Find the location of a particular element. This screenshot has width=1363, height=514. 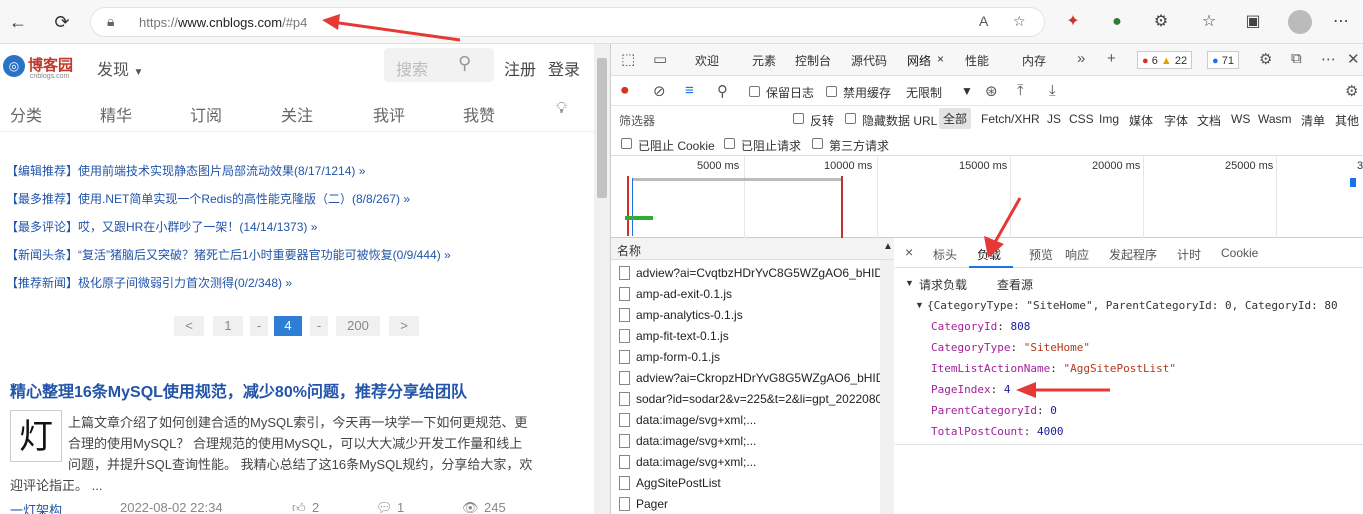

request-row: sodar?id=sodar2&v=225&t=2&li=gpt_2022080 is located at coordinates (745, 399).